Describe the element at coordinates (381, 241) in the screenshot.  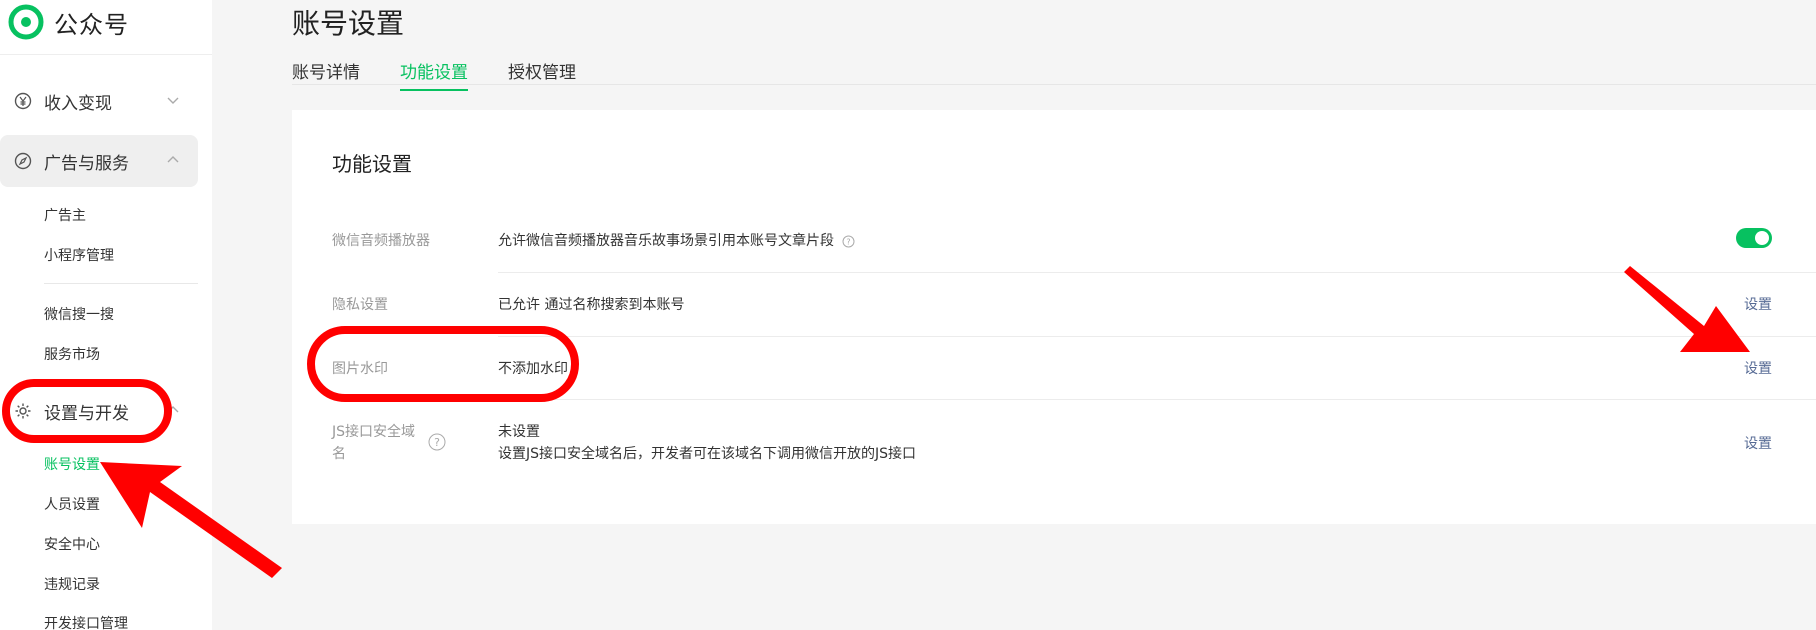
I see `row-label: 微信音频播放器` at that location.